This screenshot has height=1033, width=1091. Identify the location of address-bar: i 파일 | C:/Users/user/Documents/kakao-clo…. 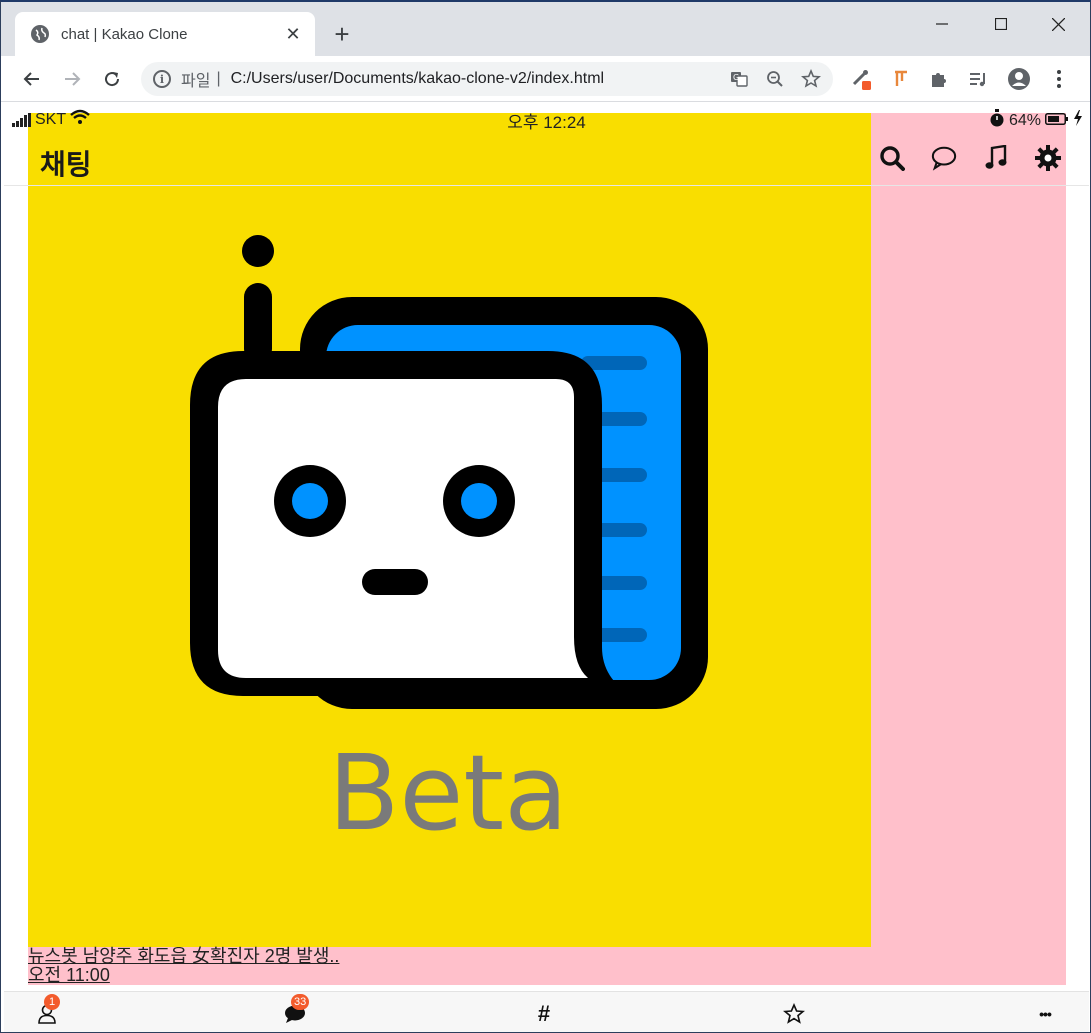
(487, 79).